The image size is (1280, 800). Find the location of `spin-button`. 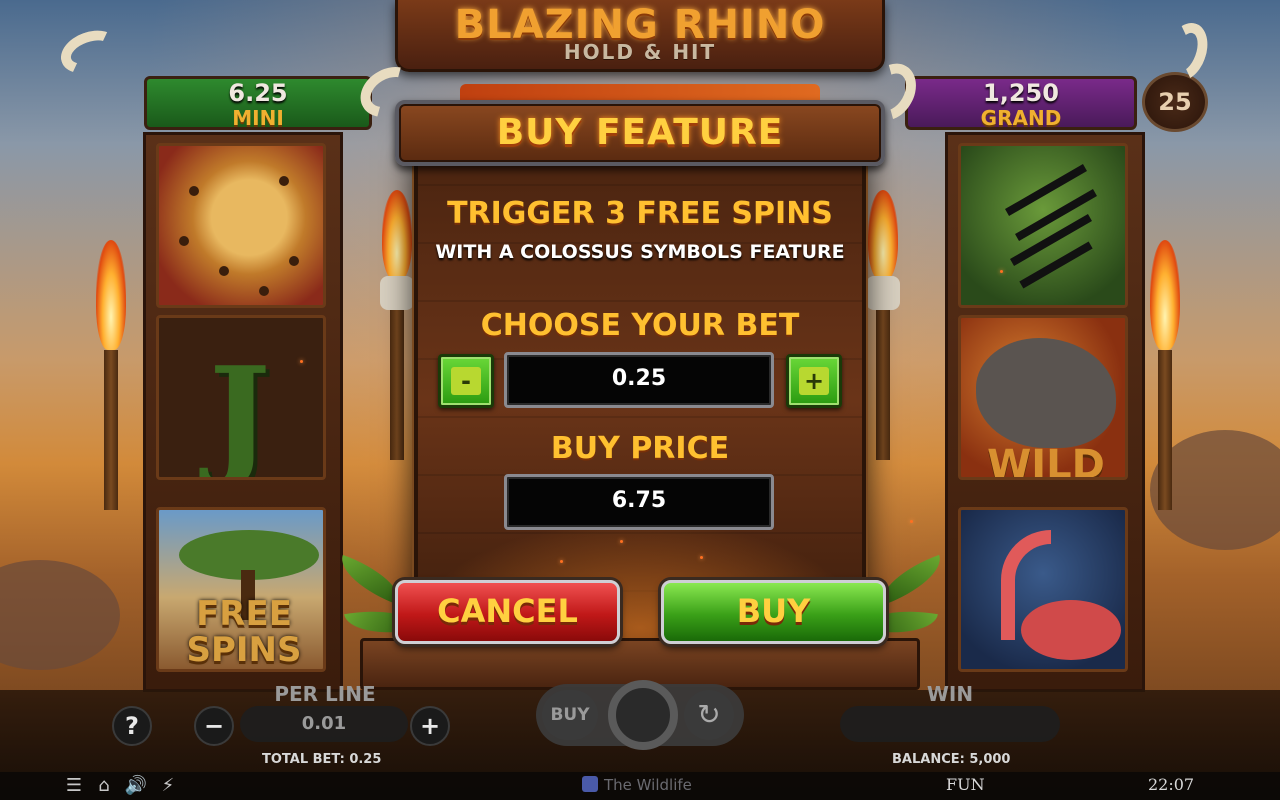

spin-button is located at coordinates (643, 715).